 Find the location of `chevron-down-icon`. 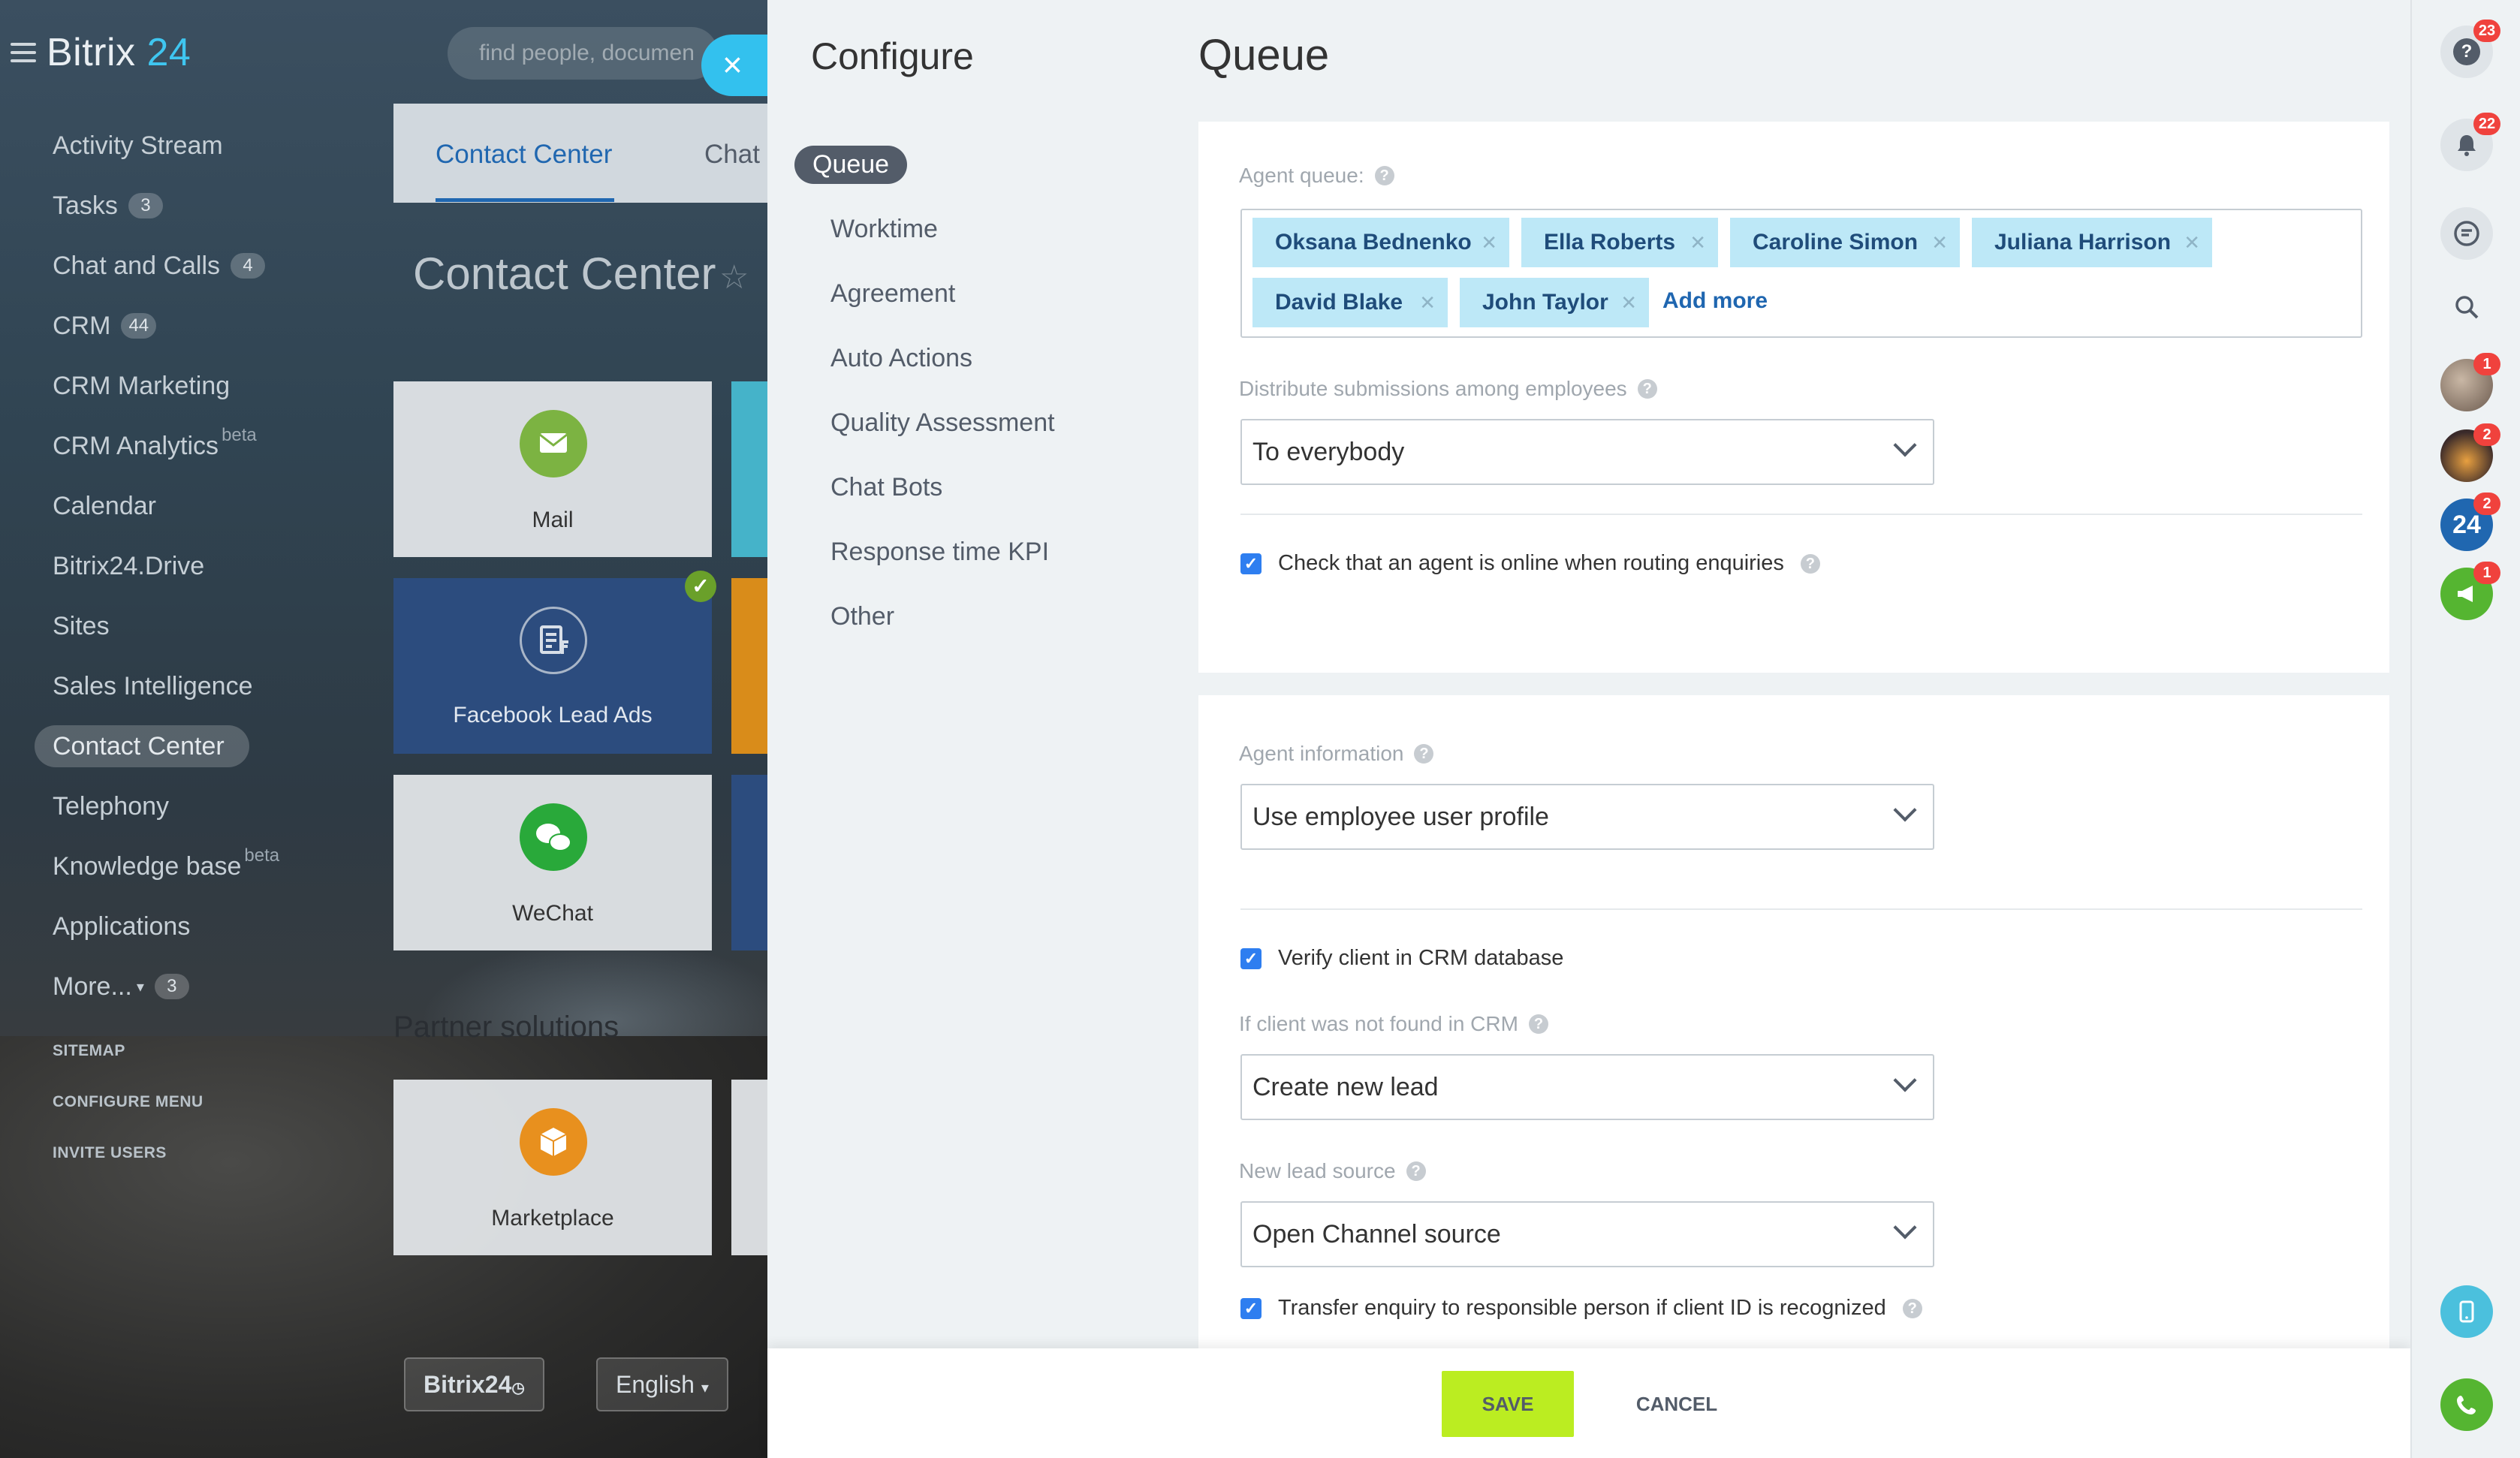

chevron-down-icon is located at coordinates (1905, 1228).